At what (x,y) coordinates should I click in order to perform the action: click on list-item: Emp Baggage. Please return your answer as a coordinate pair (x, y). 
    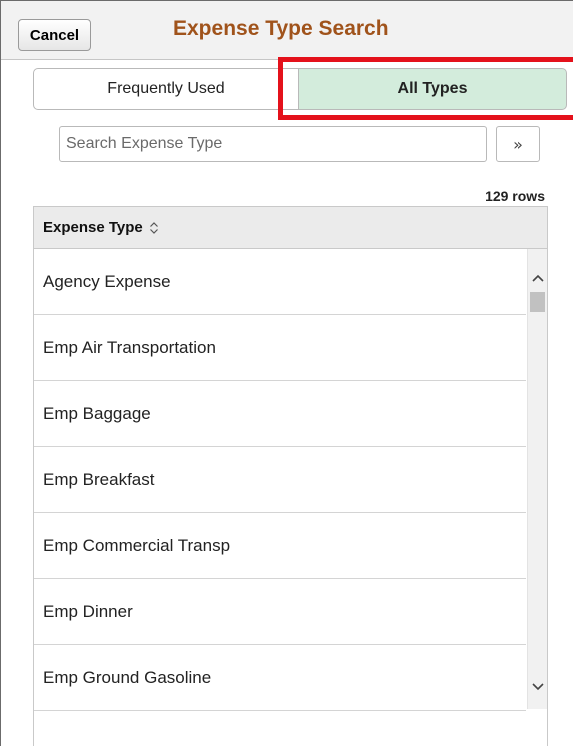
    Looking at the image, I should click on (280, 414).